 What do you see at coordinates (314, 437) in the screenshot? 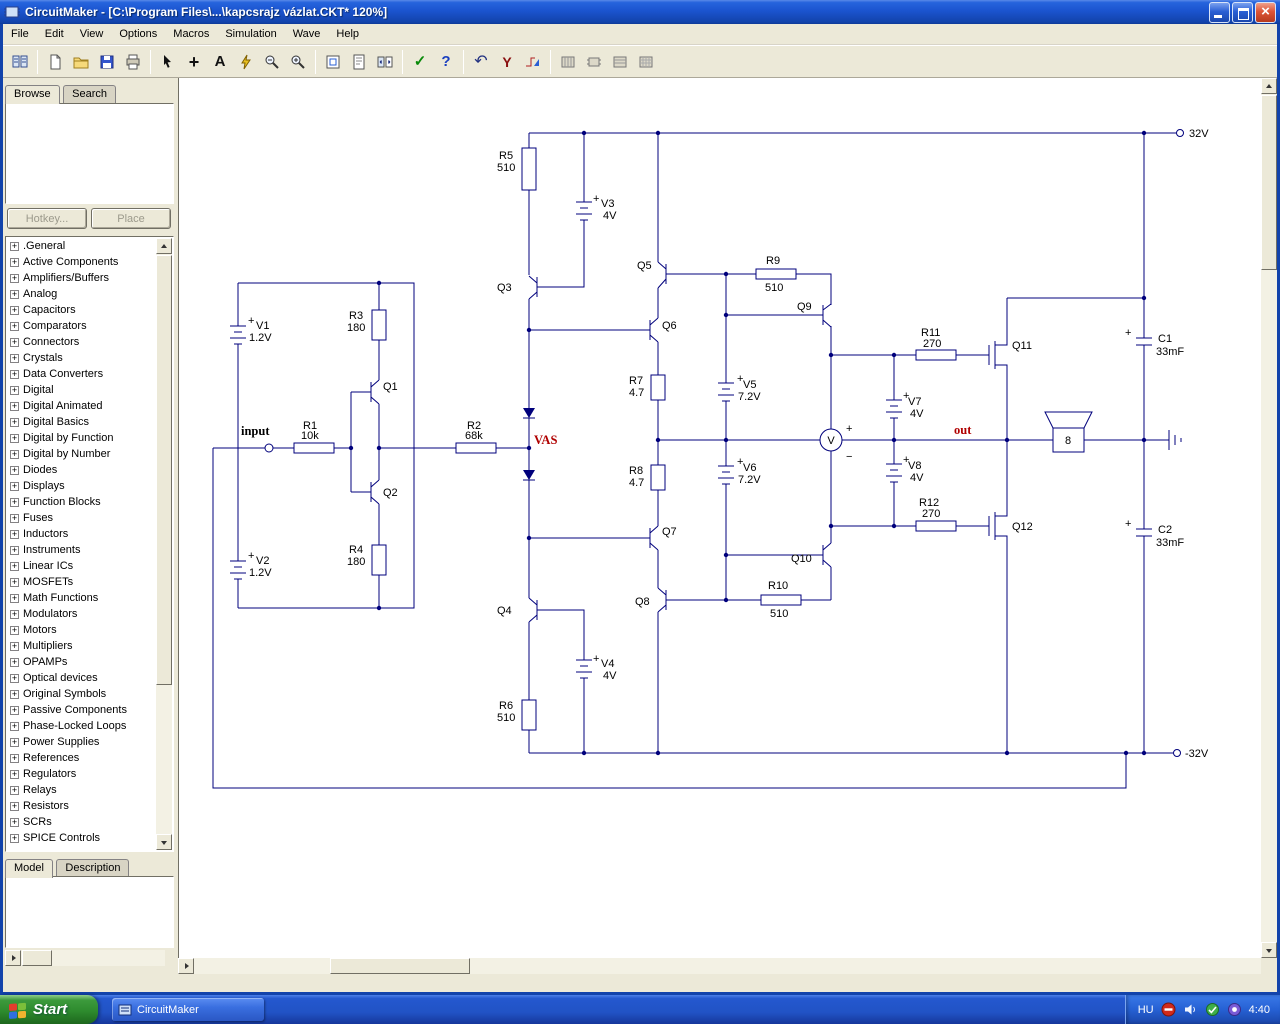
I see `resistor-R1: R110k` at bounding box center [314, 437].